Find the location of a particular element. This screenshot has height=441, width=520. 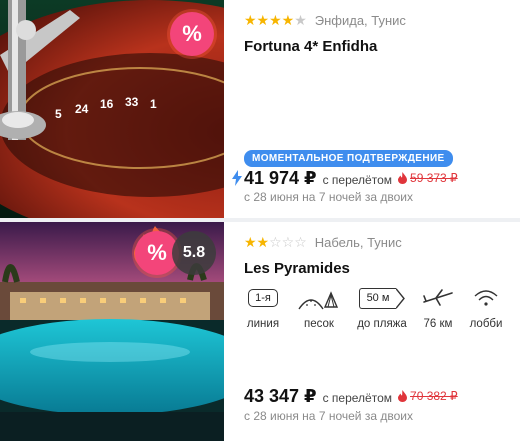

price-row: 43 347 ₽ с перелётом 70 382 ₽ is located at coordinates (351, 396).